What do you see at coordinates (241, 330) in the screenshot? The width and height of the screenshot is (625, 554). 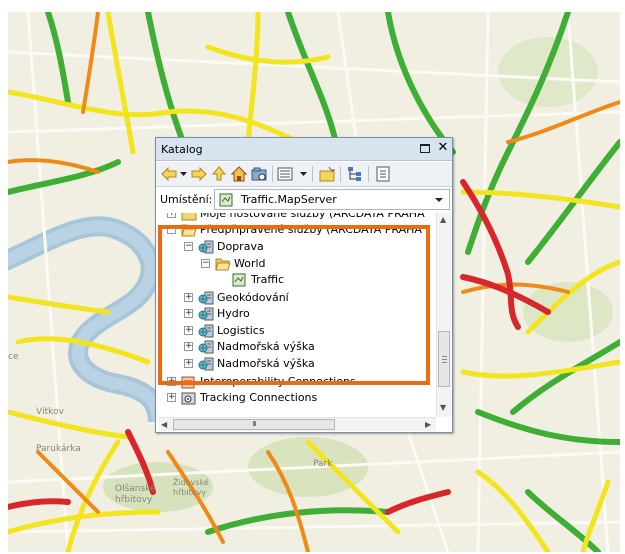 I see `tree-item-label: Logistics` at bounding box center [241, 330].